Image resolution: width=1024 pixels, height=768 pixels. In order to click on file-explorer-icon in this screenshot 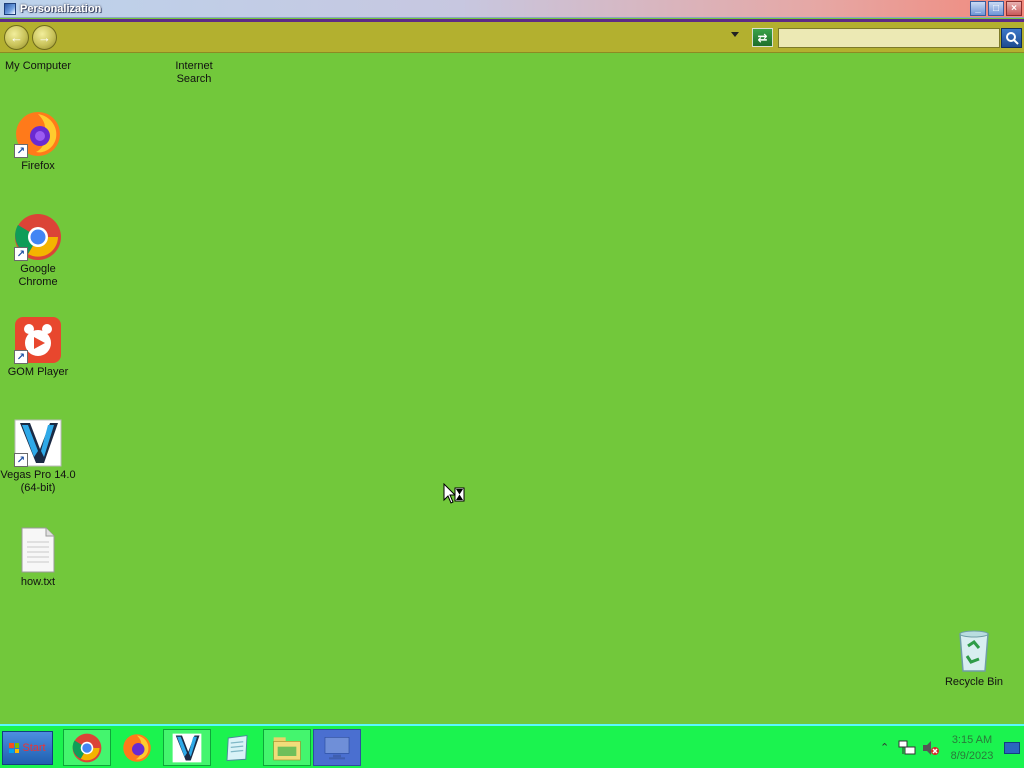, I will do `click(287, 748)`.